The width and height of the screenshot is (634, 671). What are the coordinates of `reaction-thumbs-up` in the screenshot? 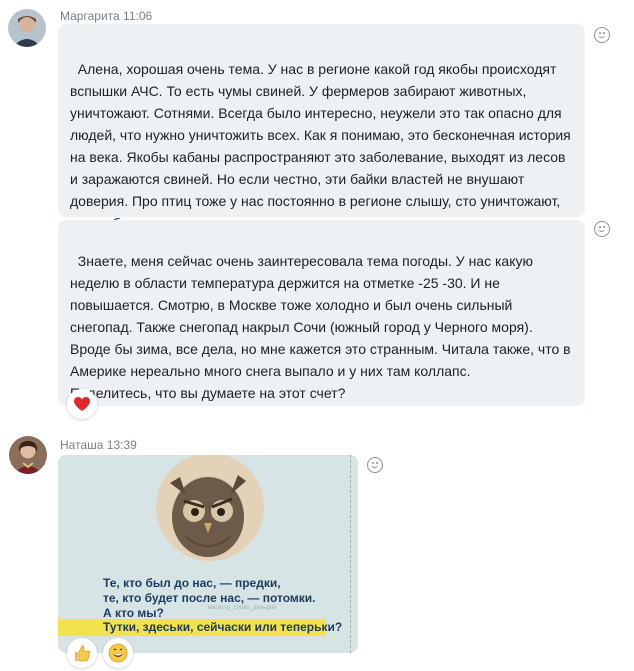 It's located at (82, 653).